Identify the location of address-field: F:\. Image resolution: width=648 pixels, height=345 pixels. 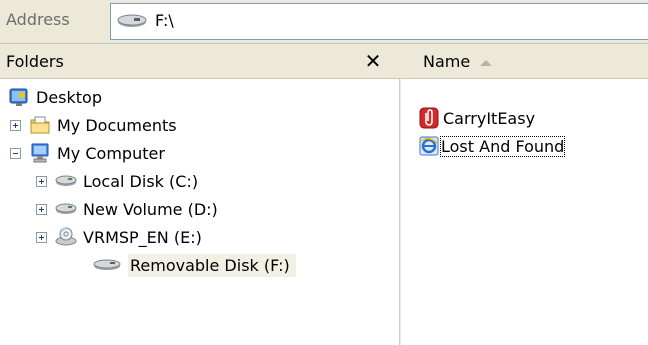
(379, 21).